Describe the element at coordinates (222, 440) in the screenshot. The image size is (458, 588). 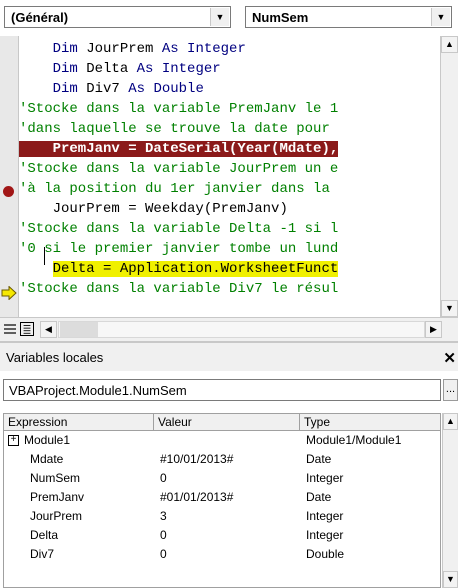
I see `table-row: + Module1 Module1/Module1` at that location.